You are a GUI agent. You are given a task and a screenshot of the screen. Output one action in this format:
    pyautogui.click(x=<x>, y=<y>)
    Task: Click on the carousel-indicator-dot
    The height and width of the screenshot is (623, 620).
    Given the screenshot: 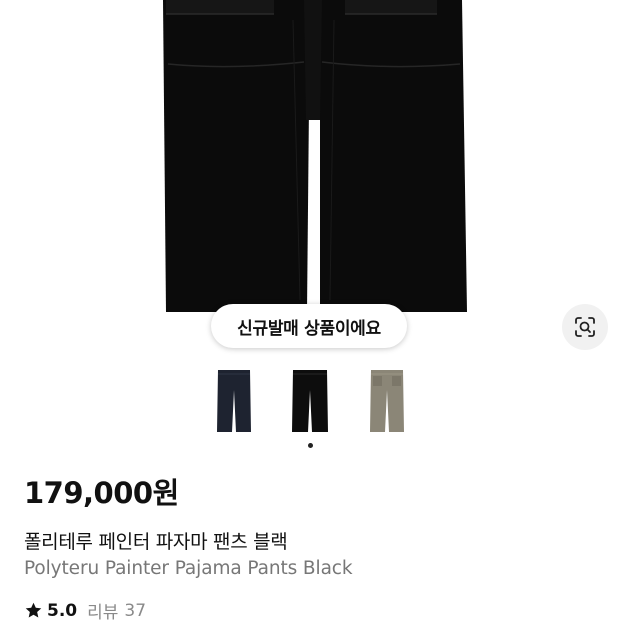 What is the action you would take?
    pyautogui.click(x=310, y=445)
    